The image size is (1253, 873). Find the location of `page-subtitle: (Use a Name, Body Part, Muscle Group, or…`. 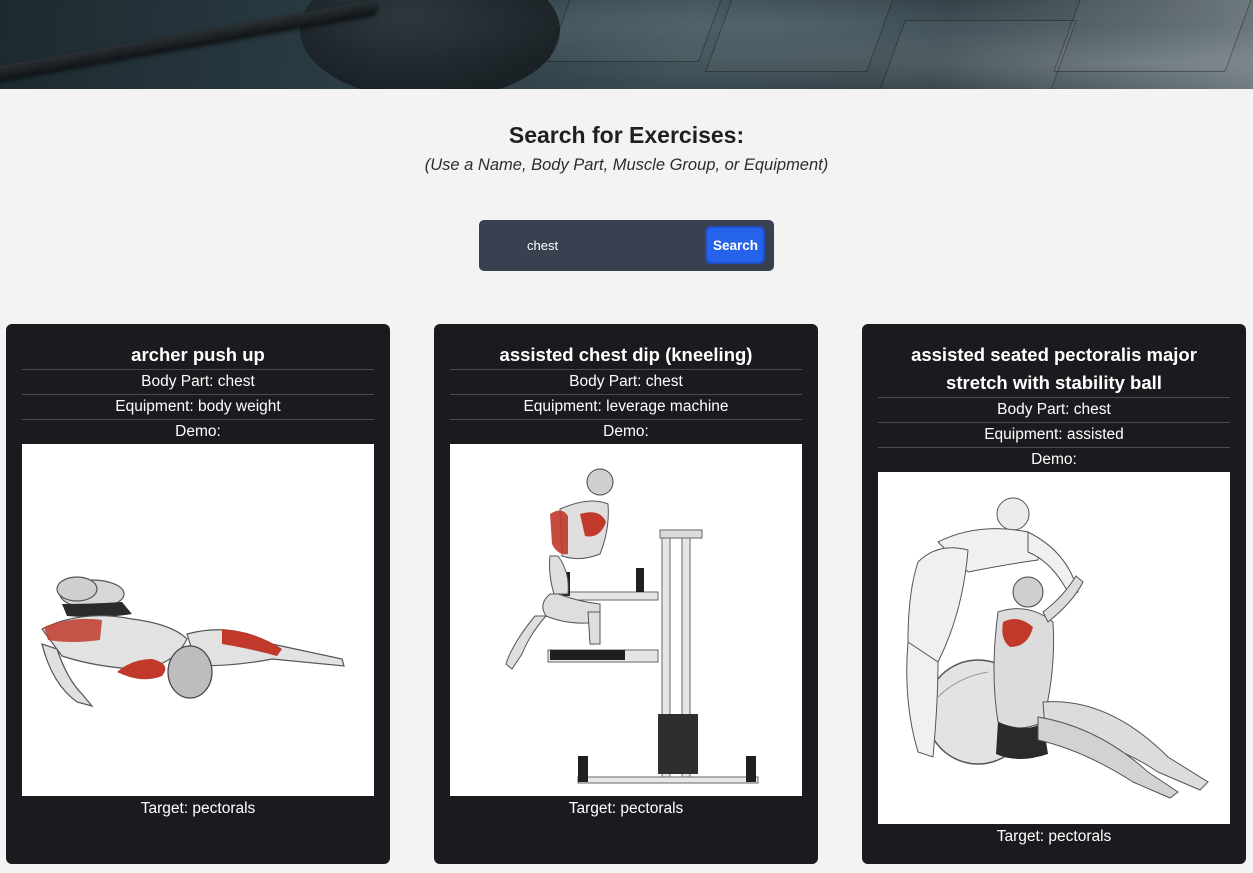

page-subtitle: (Use a Name, Body Part, Muscle Group, or… is located at coordinates (626, 165).